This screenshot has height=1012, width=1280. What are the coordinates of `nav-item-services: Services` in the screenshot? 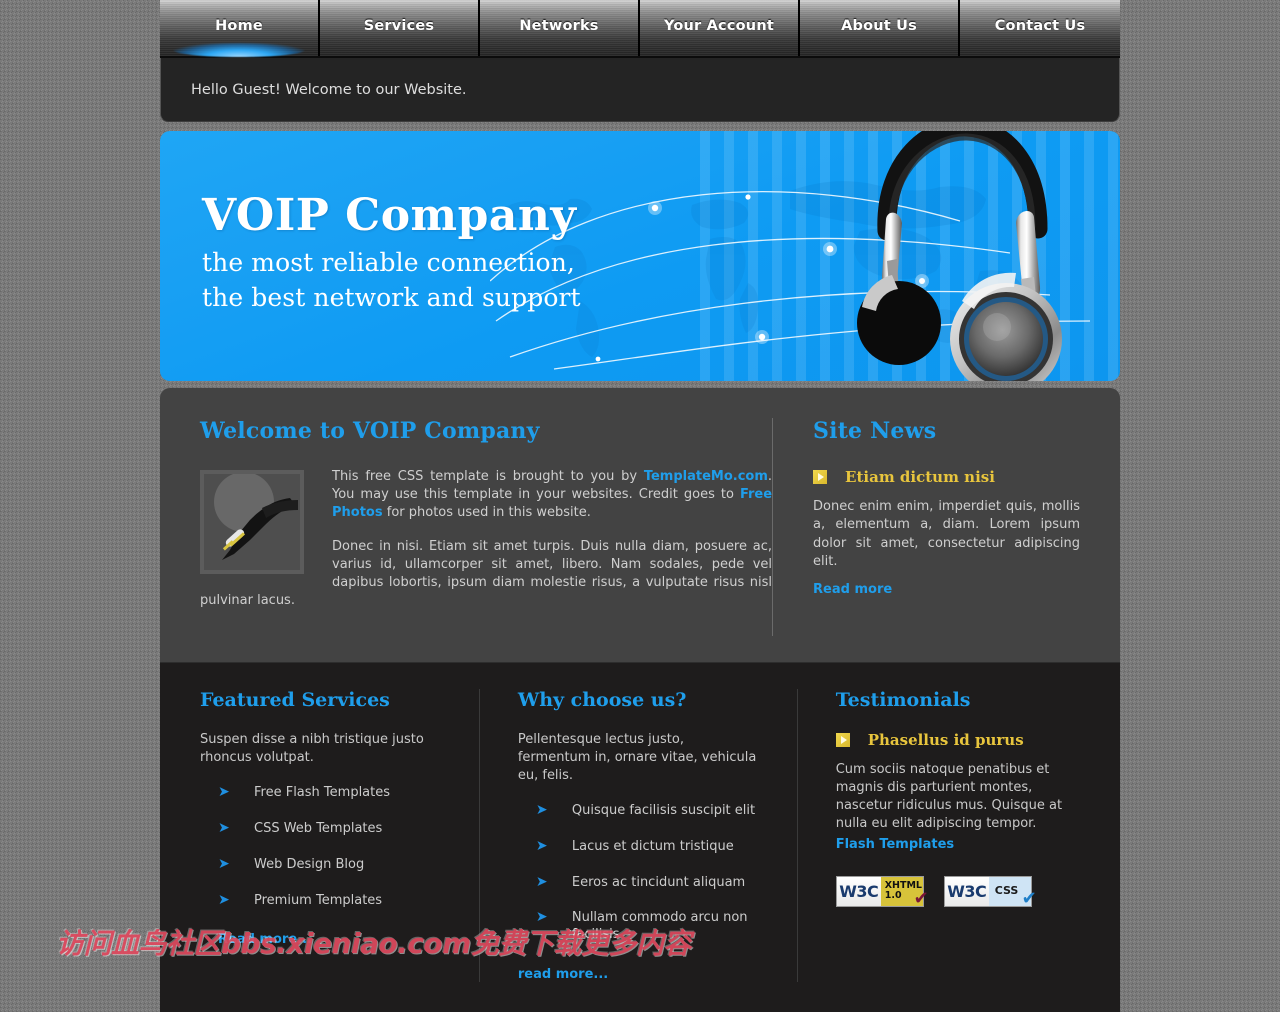 It's located at (400, 28).